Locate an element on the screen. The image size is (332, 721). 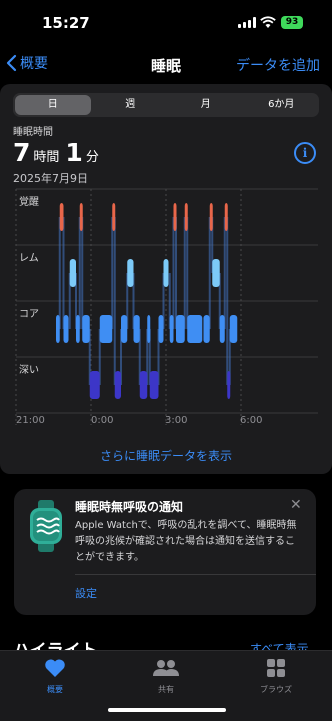
show-more-sleep-data-link: さらに睡眠データを表示 is located at coordinates (166, 455).